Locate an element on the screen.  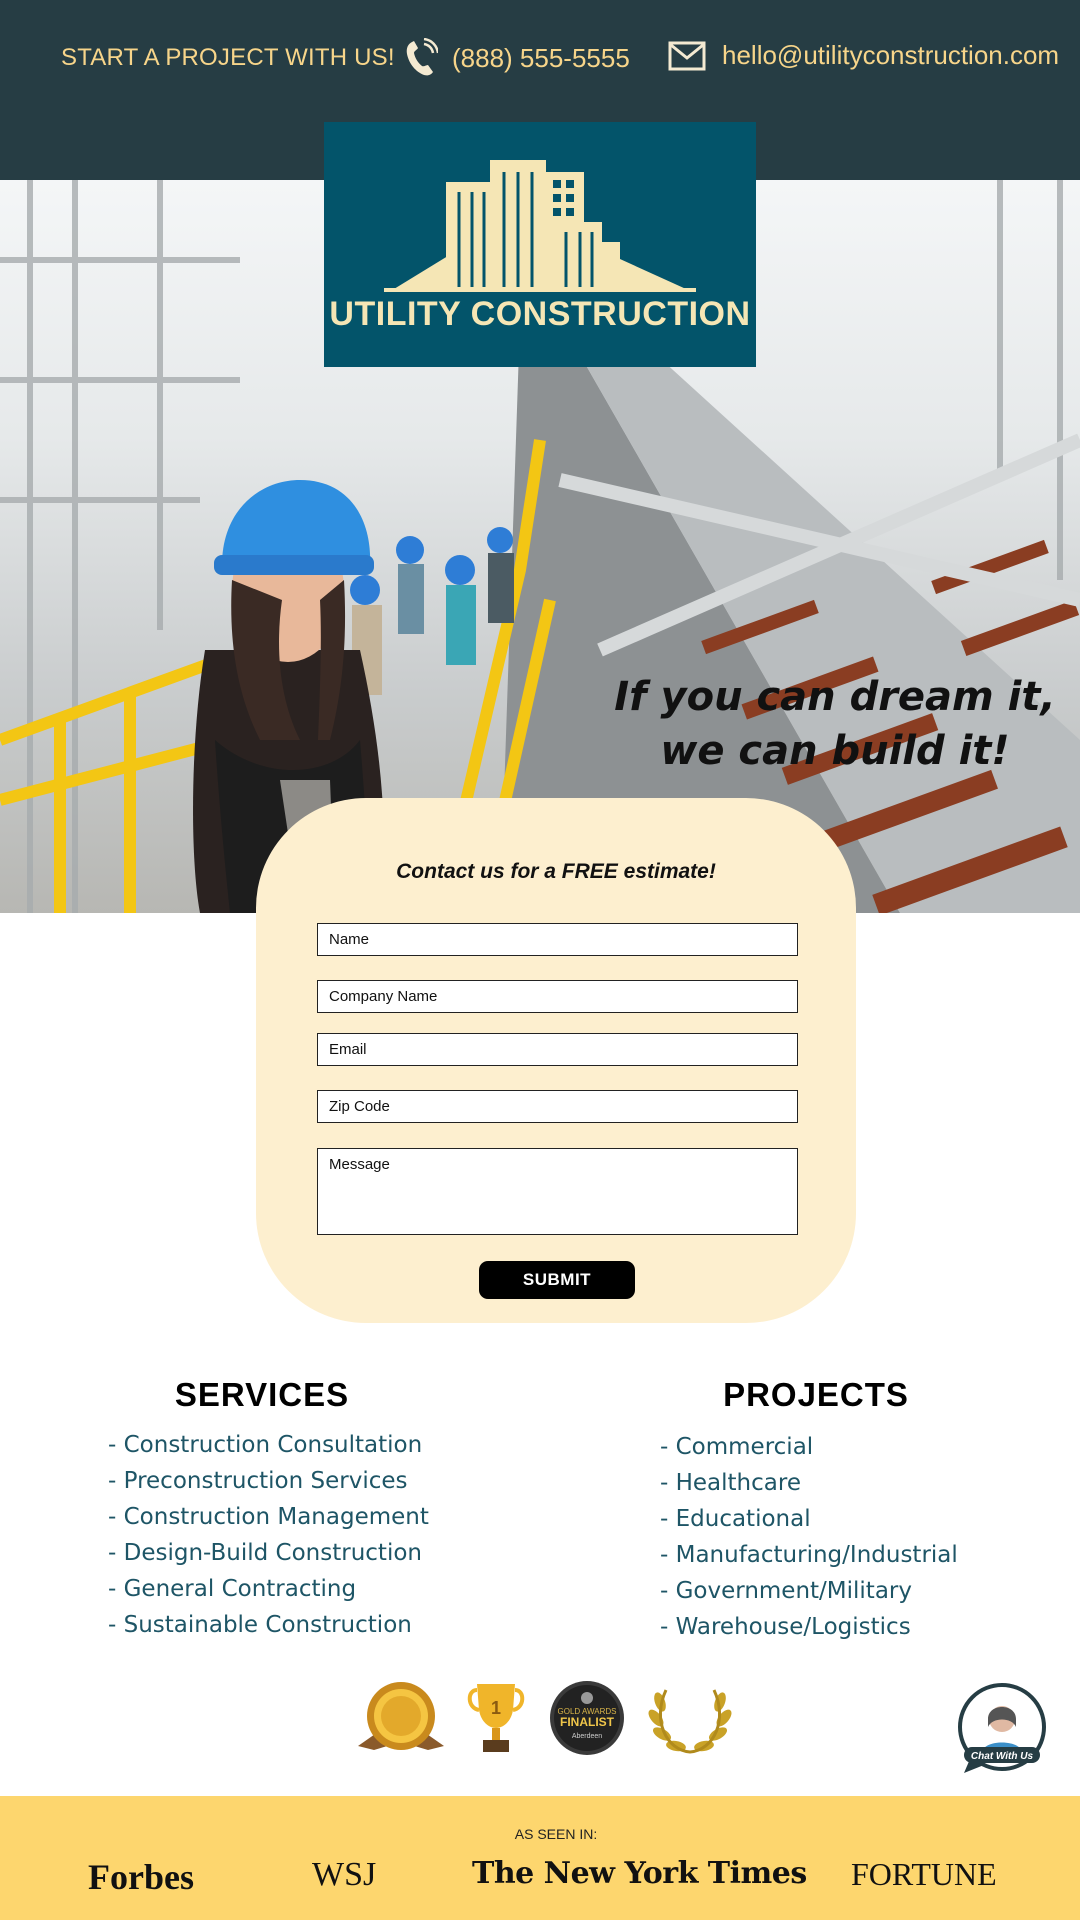
projects-item: - Educational is located at coordinates (809, 1519).